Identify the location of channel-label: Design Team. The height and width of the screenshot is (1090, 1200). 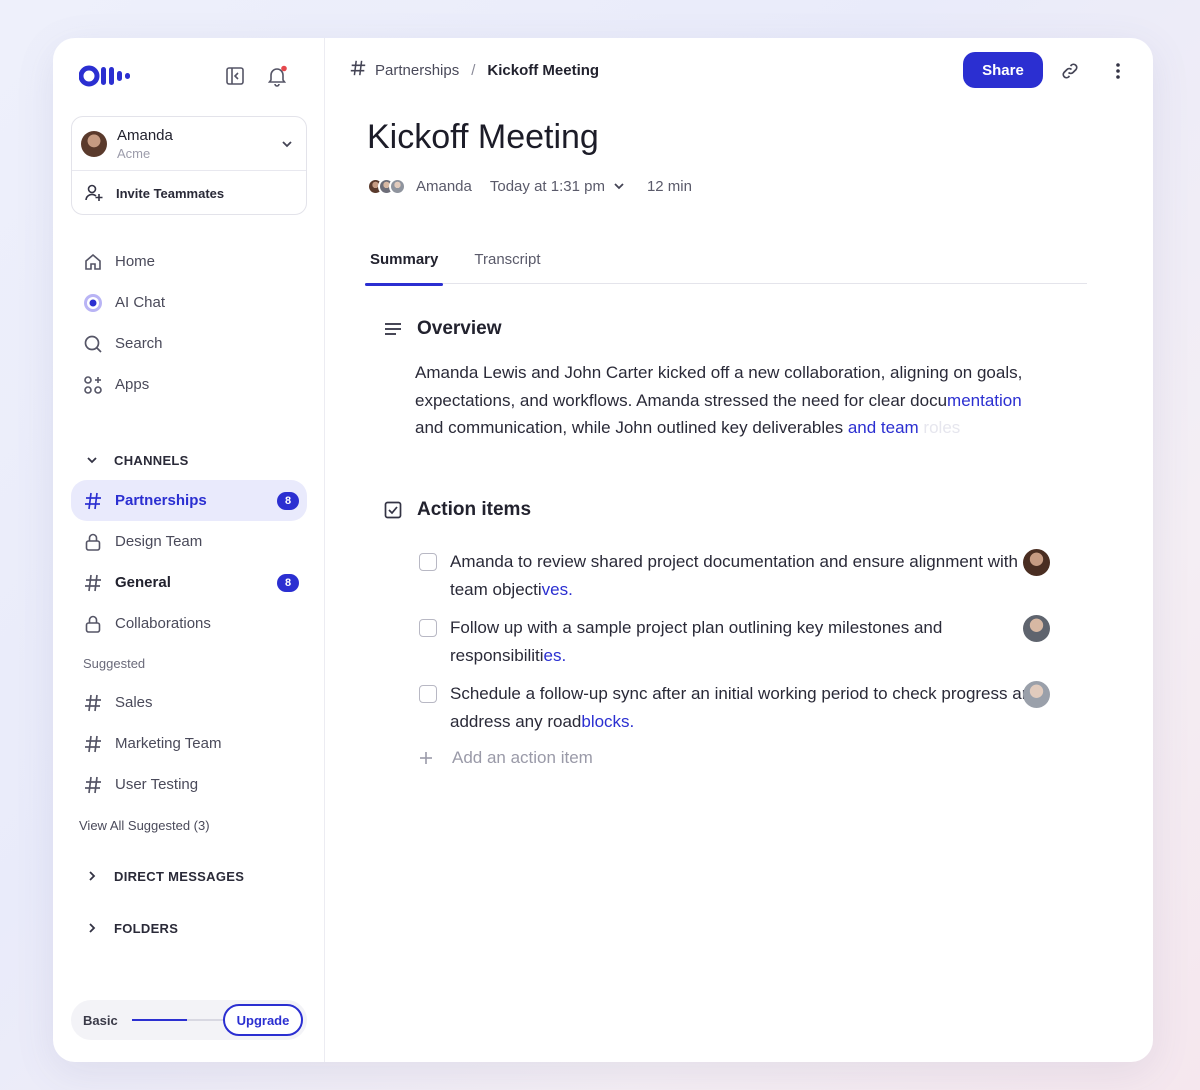
(159, 541).